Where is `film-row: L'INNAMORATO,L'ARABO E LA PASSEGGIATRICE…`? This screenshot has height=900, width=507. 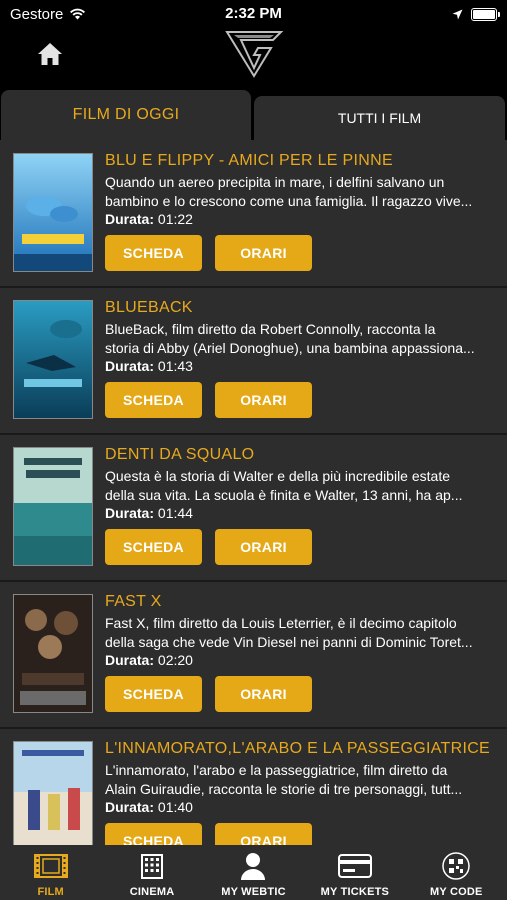 film-row: L'INNAMORATO,L'ARABO E LA PASSEGGIATRICE… is located at coordinates (253, 786).